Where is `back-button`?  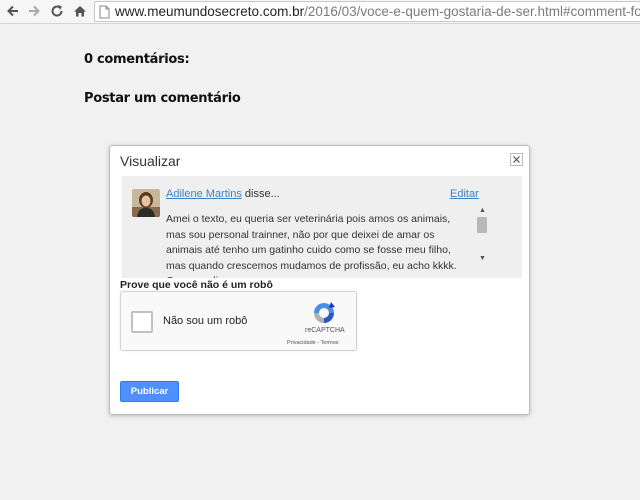 back-button is located at coordinates (13, 11).